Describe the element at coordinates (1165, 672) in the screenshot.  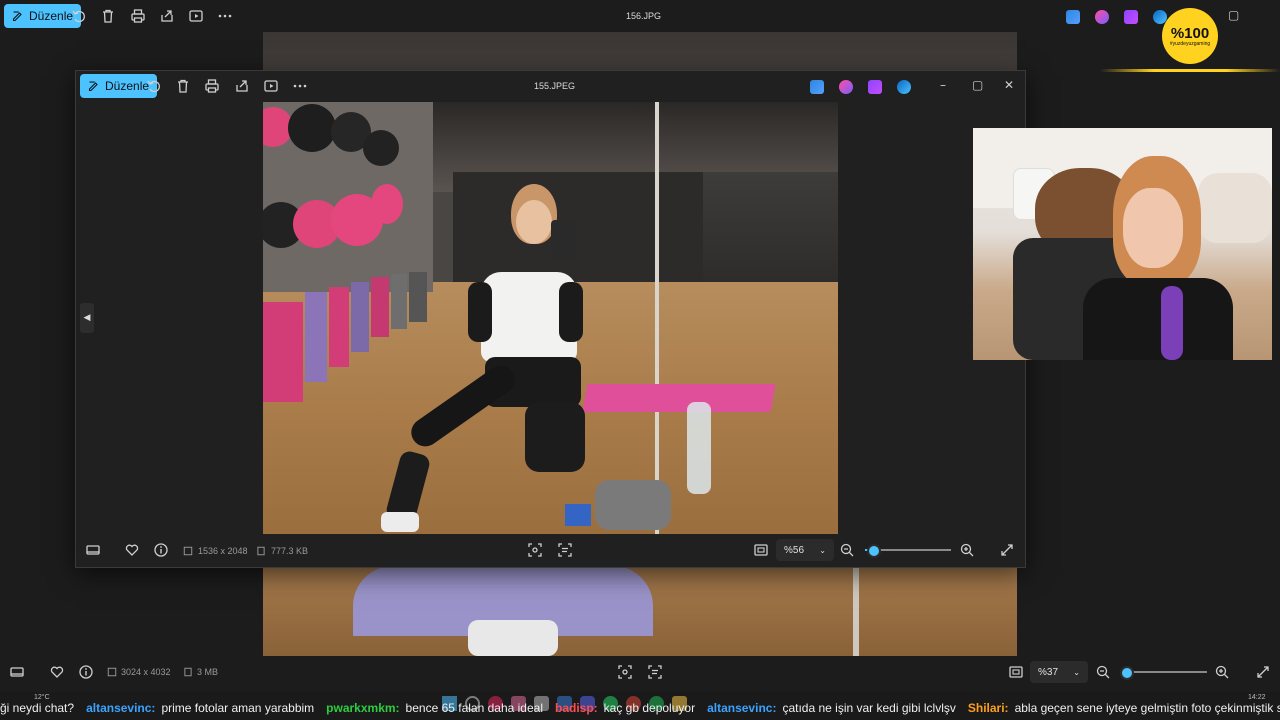
I see `zoom-slider-track` at that location.